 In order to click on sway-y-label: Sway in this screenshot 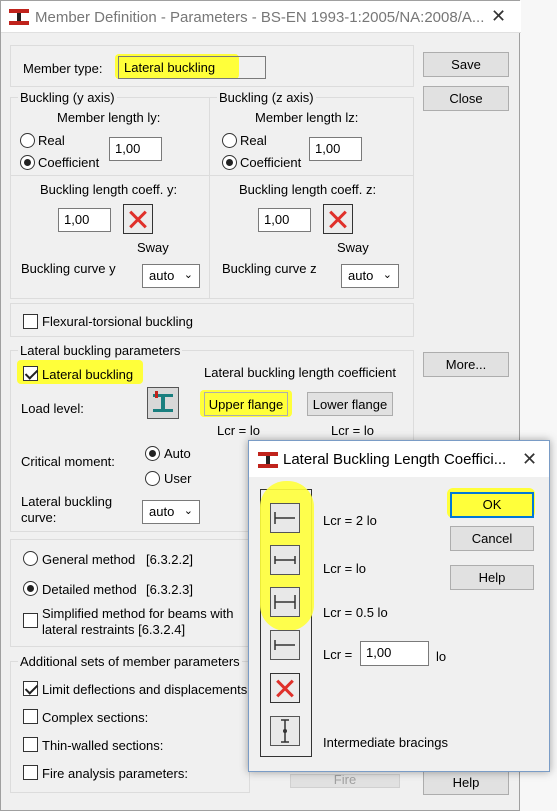, I will do `click(153, 247)`.